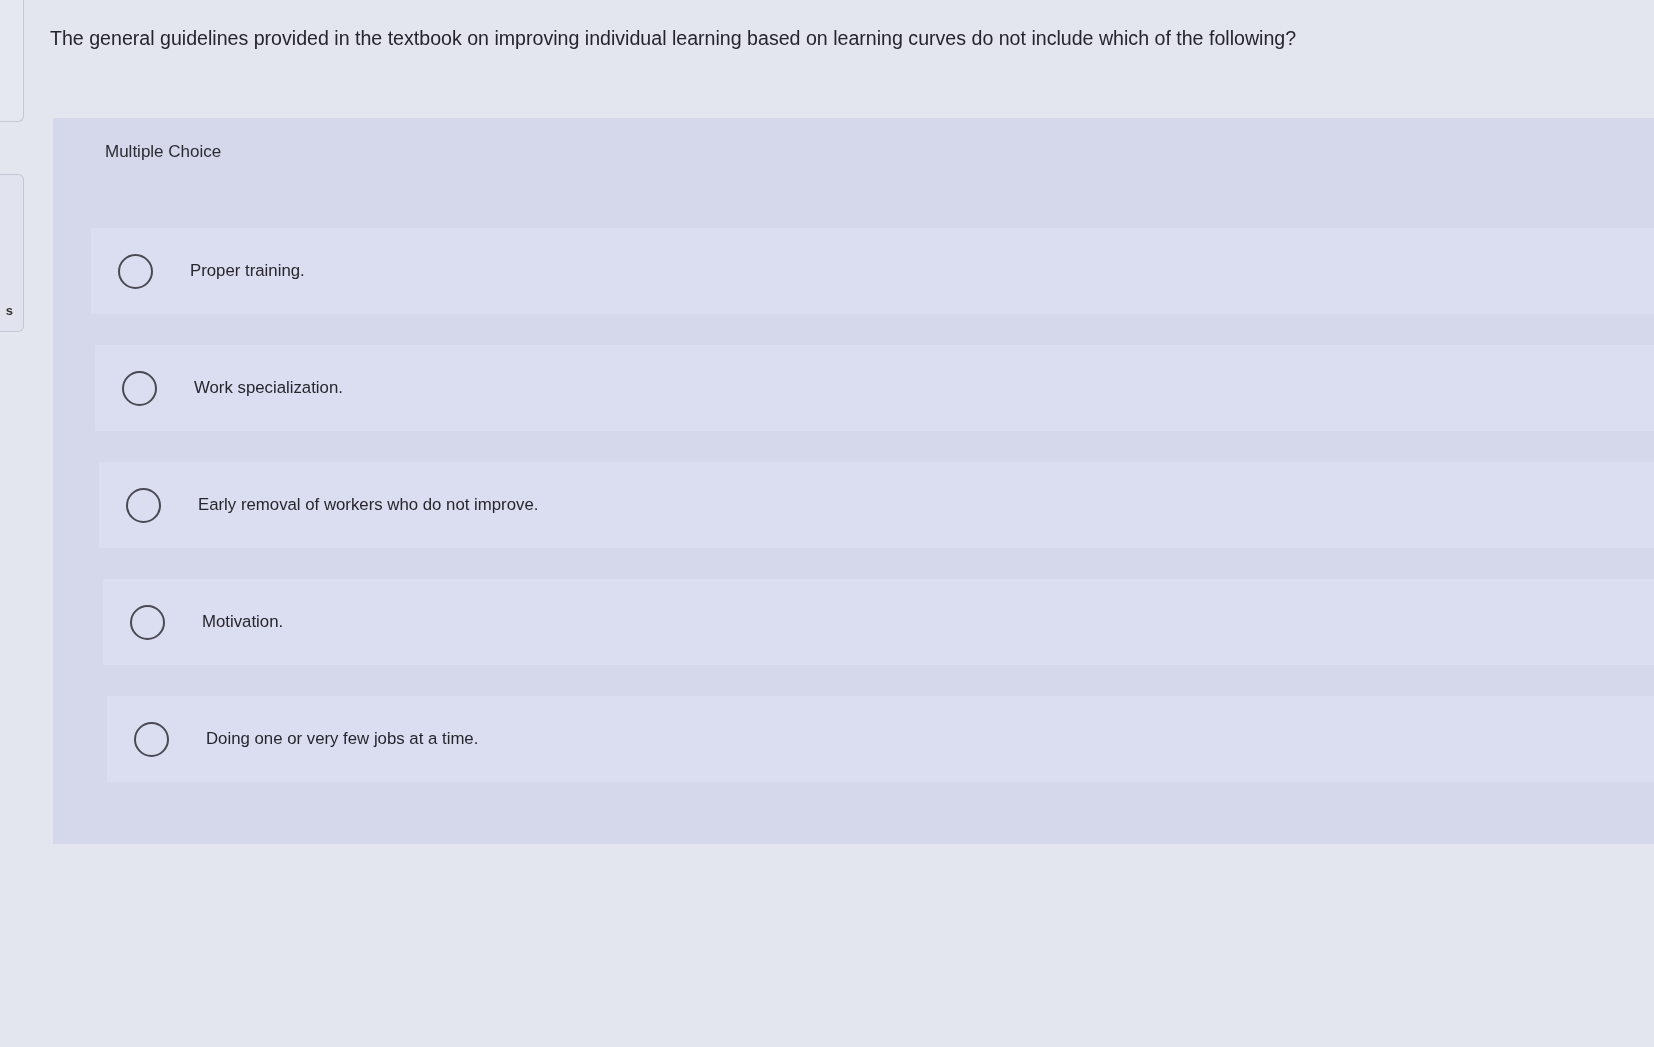 This screenshot has width=1654, height=1047. Describe the element at coordinates (872, 271) in the screenshot. I see `answer-option: Proper training.` at that location.